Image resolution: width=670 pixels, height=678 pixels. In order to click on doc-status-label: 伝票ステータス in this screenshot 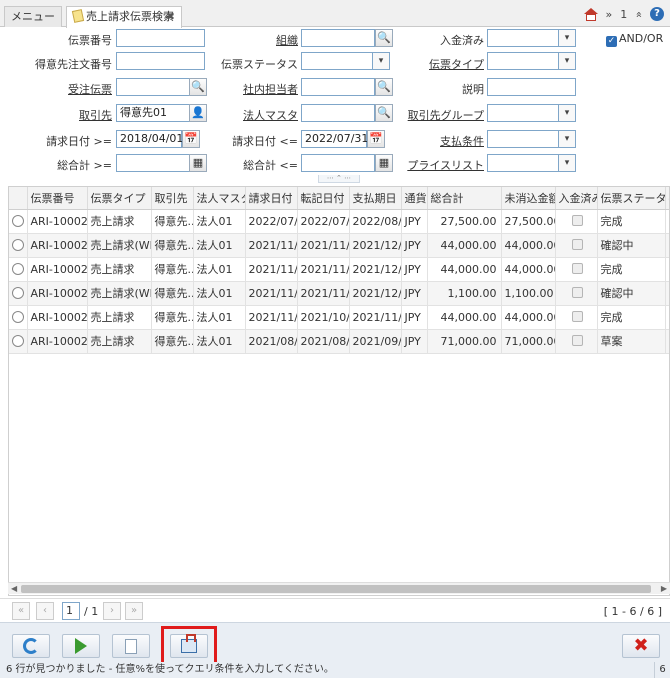, I will do `click(259, 64)`.